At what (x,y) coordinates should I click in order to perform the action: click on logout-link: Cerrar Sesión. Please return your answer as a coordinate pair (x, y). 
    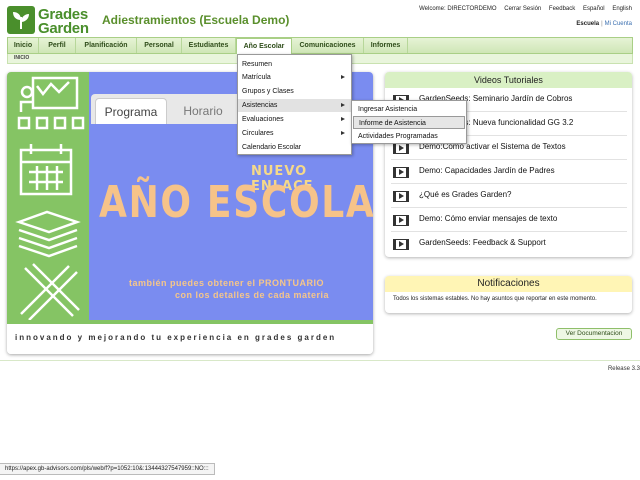
    Looking at the image, I should click on (522, 9).